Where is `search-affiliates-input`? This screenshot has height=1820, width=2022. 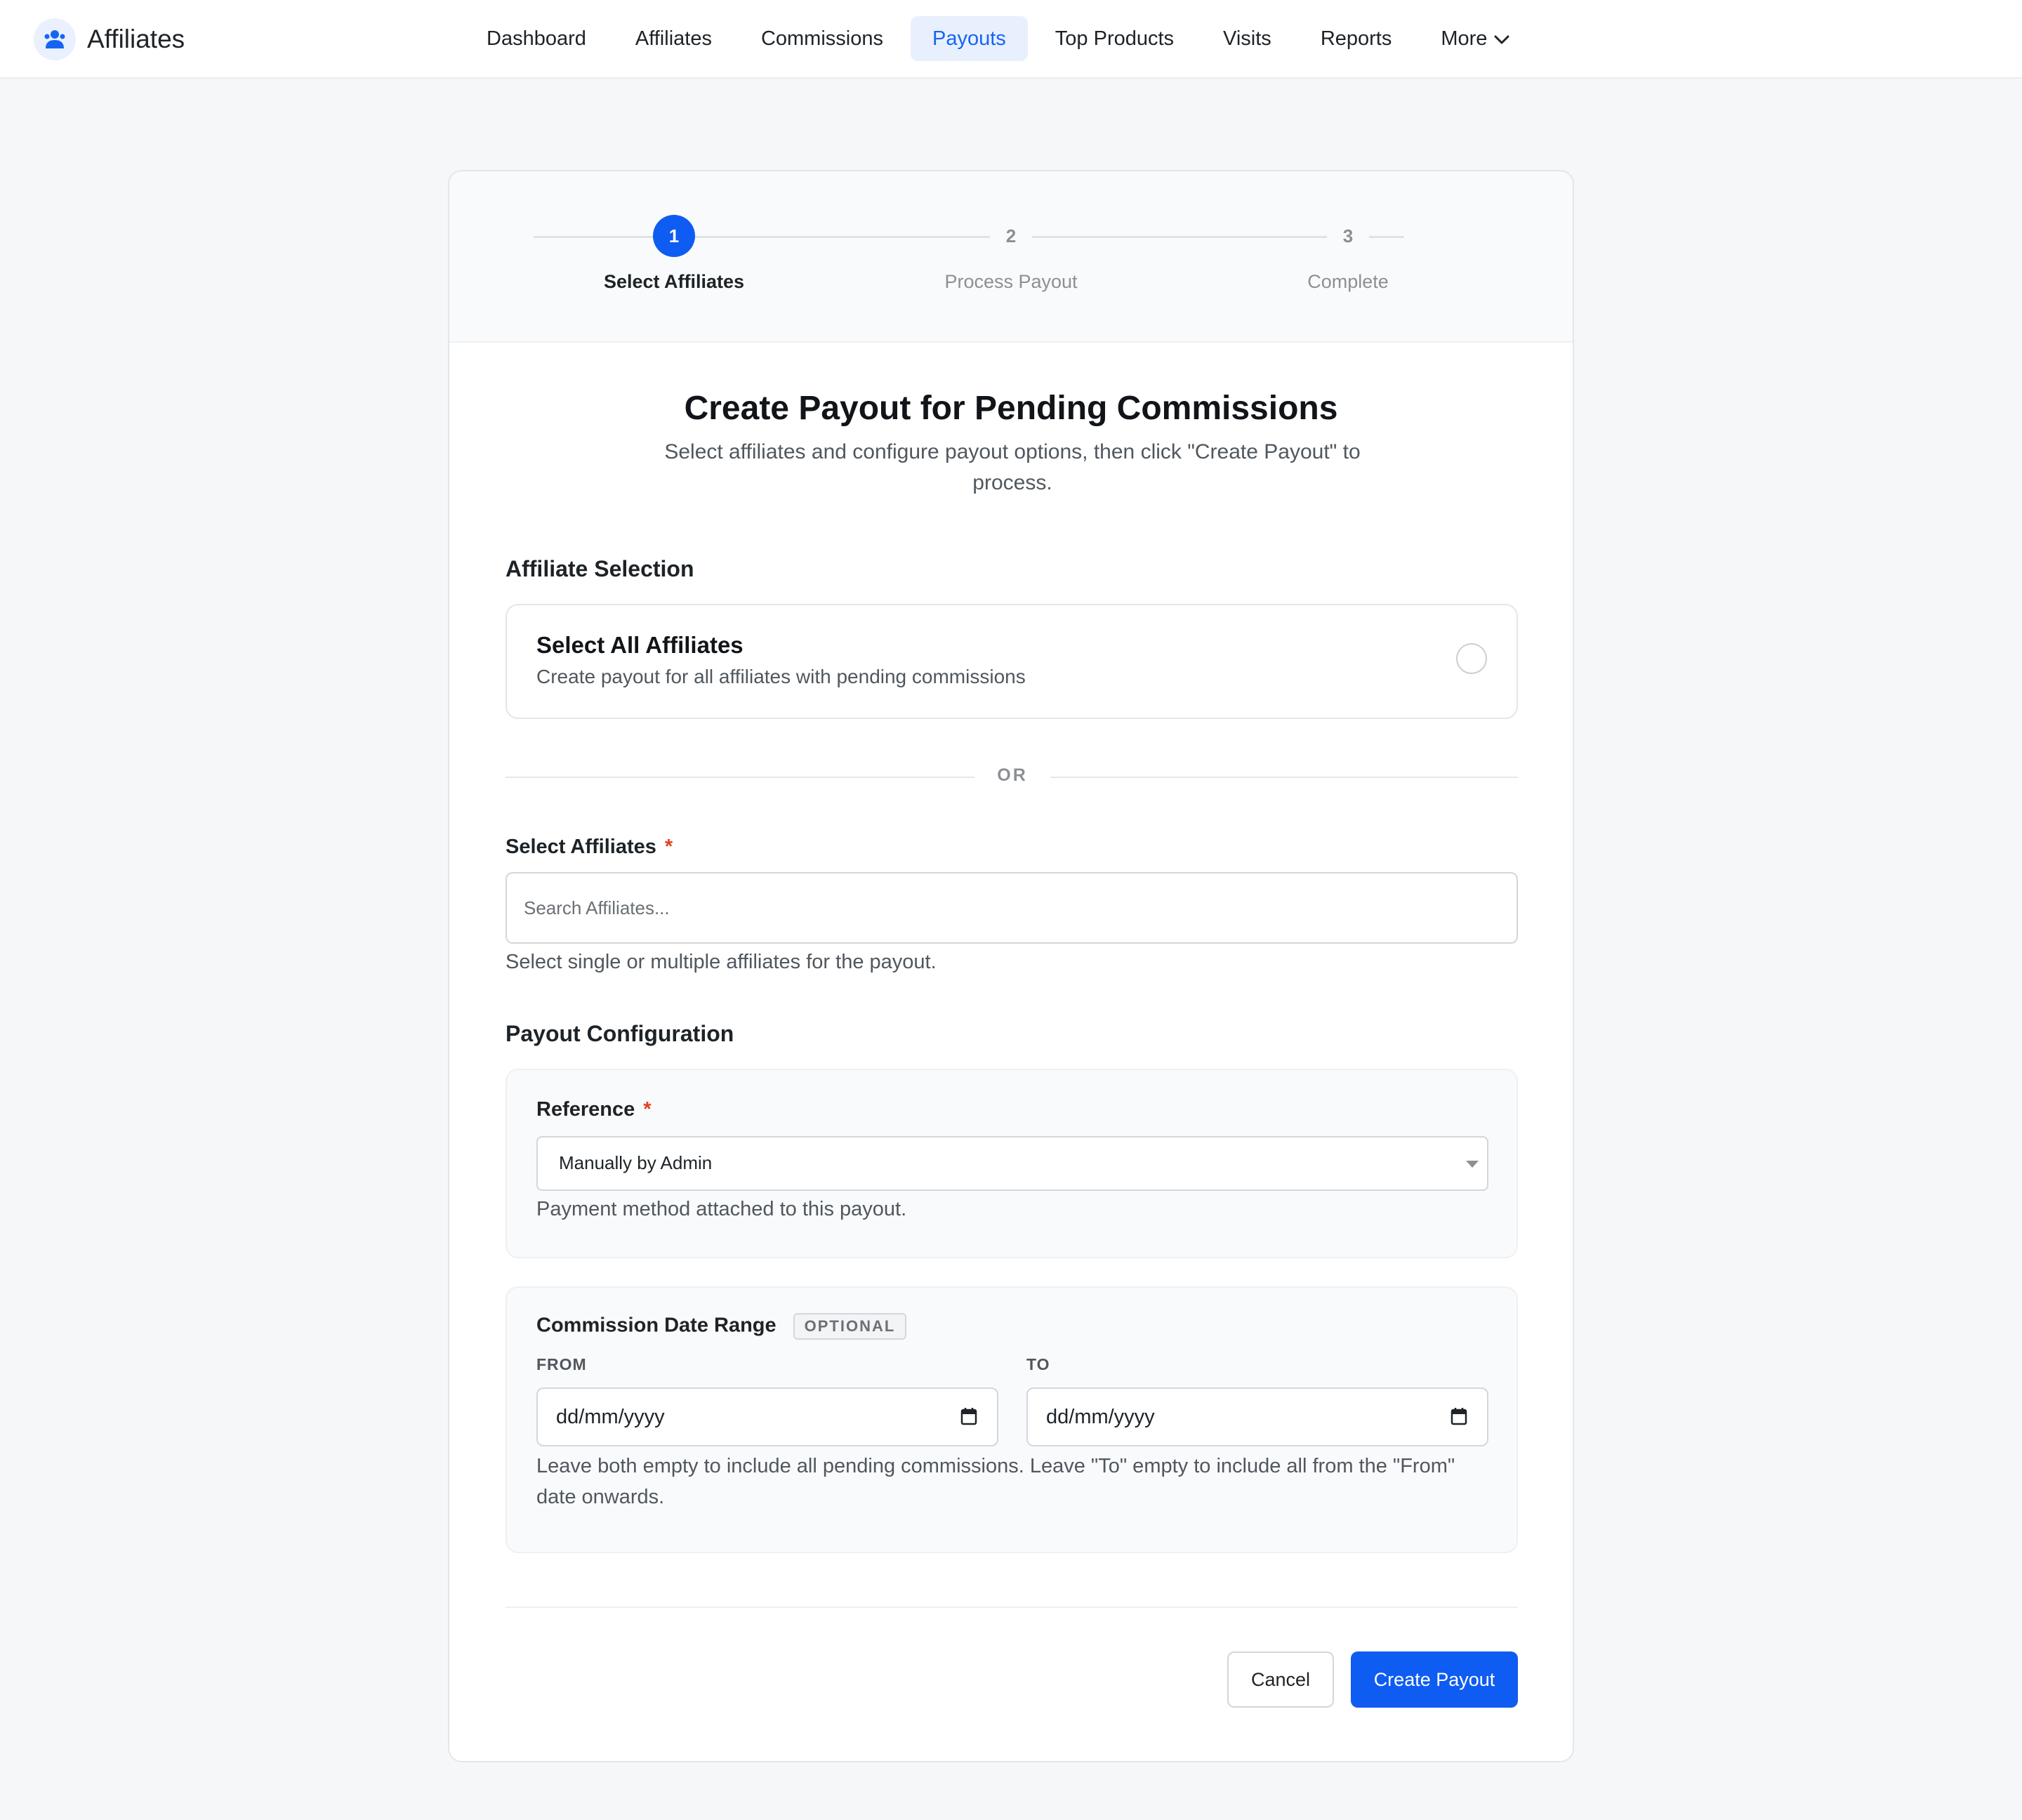 search-affiliates-input is located at coordinates (1011, 908).